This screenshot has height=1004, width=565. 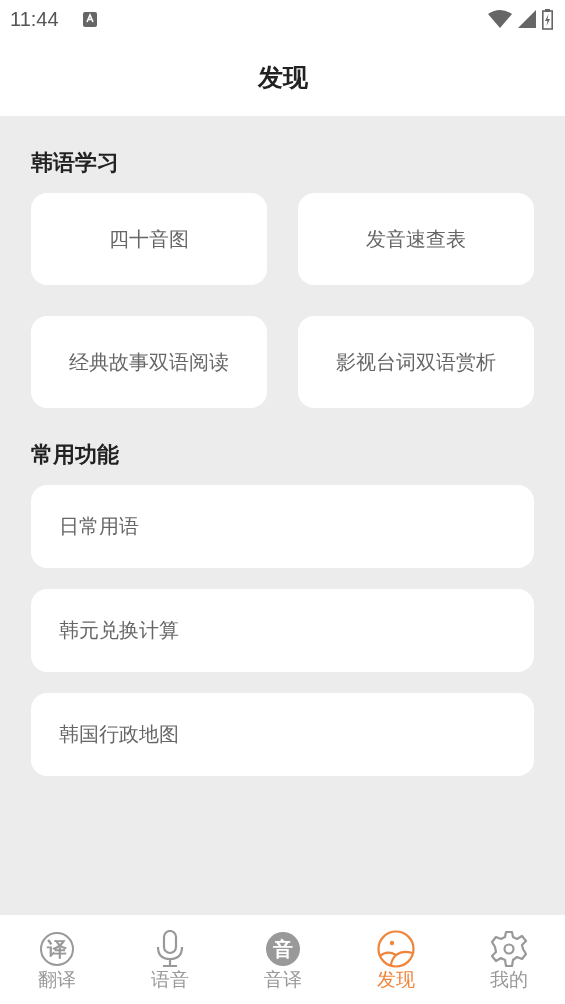 I want to click on feature-row: 日常用语, so click(x=282, y=526).